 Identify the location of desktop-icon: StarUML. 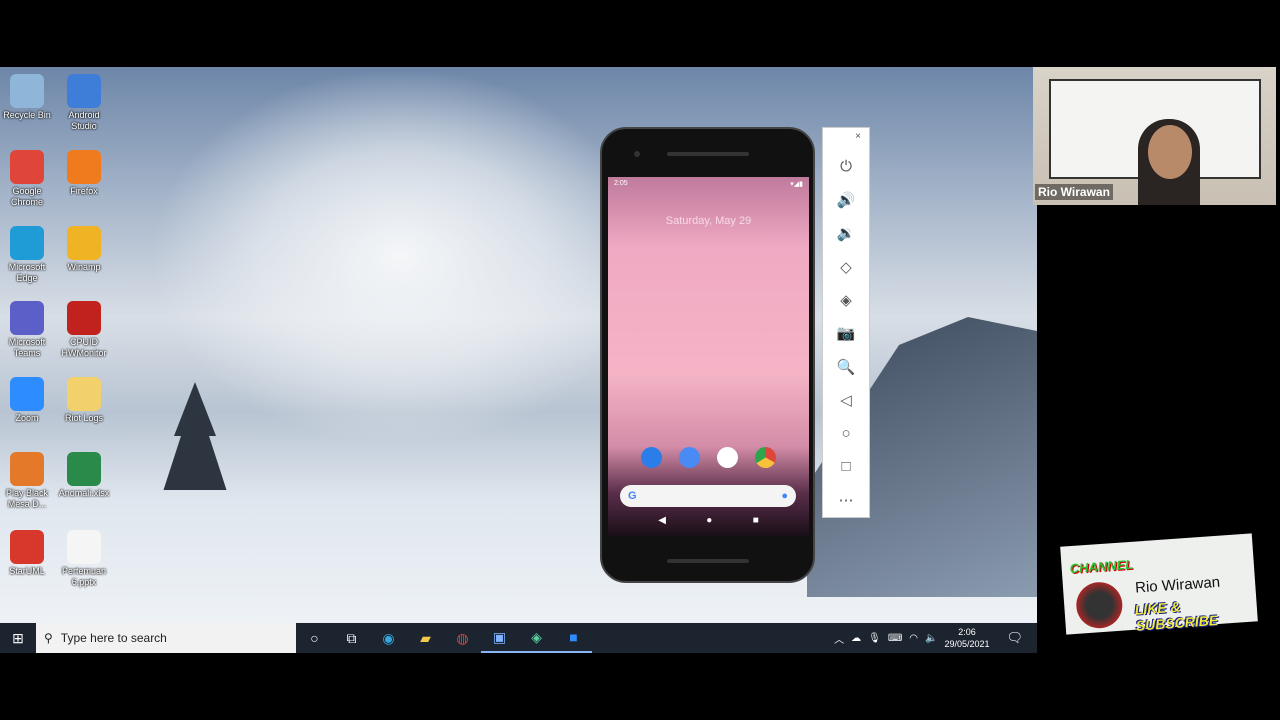
(28, 553).